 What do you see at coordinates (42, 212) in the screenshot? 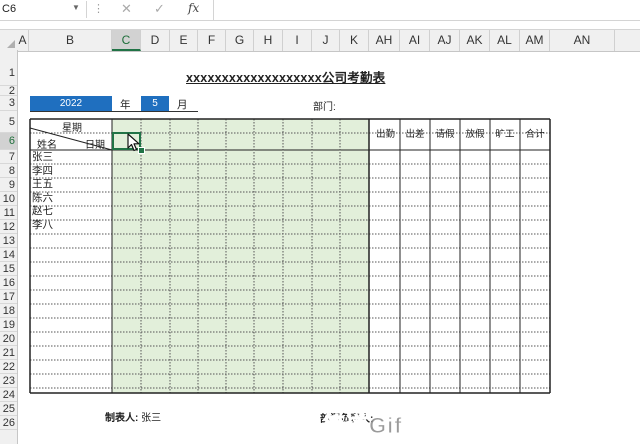
I see `employee-name: 赵七` at bounding box center [42, 212].